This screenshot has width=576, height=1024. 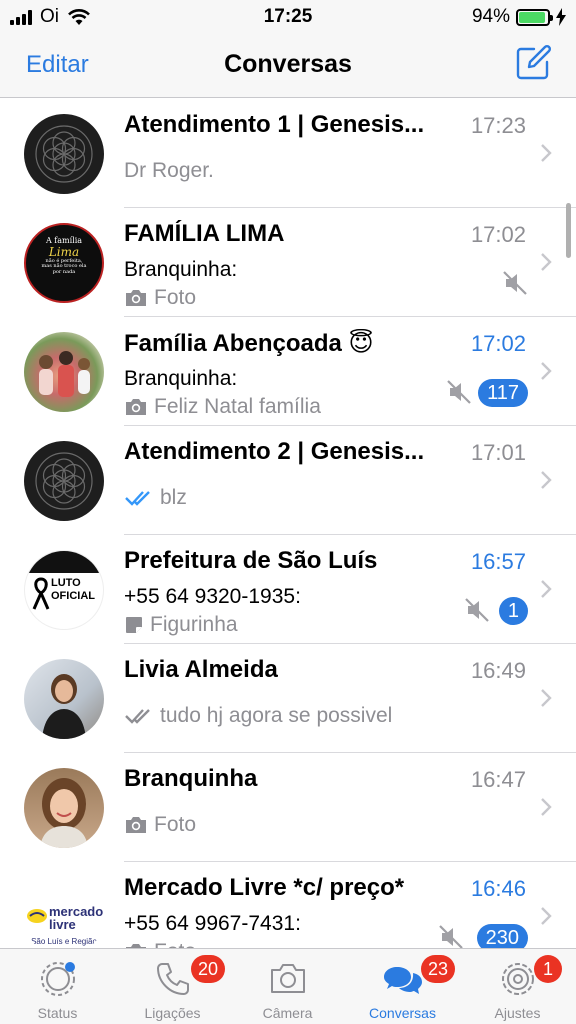 What do you see at coordinates (64, 912) in the screenshot?
I see `avatar: mercado livre São Luís e Região` at bounding box center [64, 912].